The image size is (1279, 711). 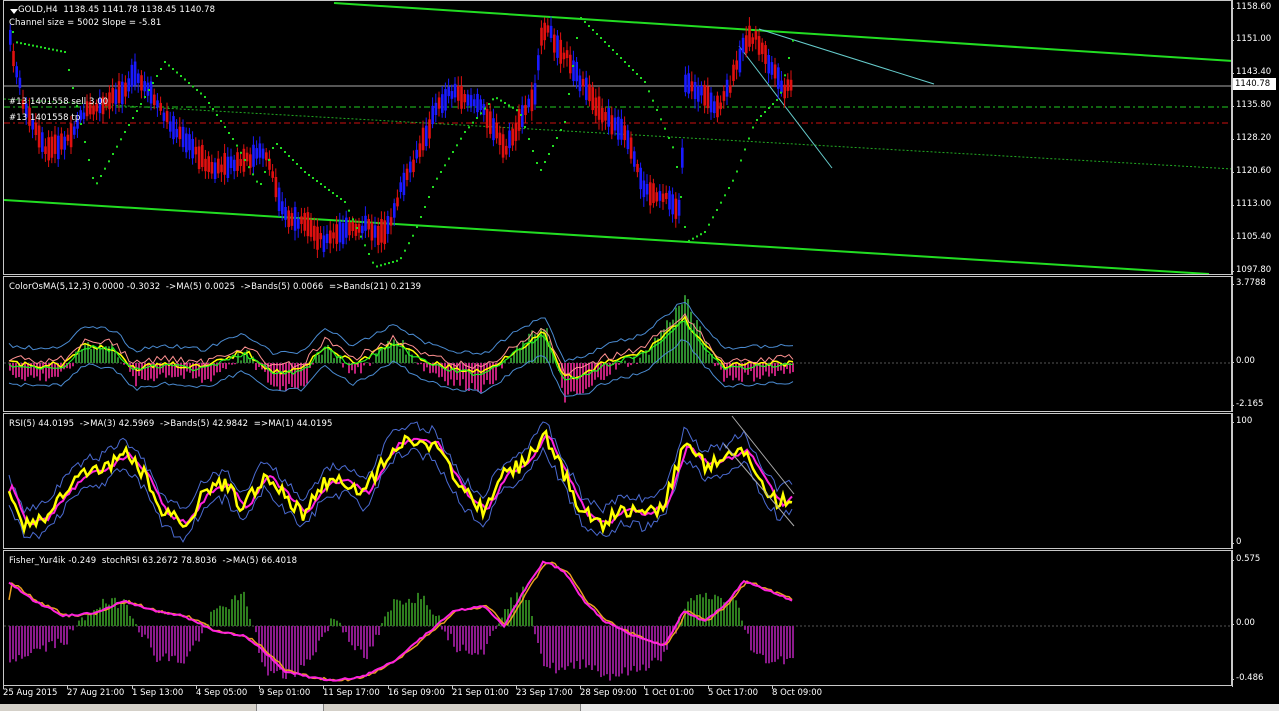 What do you see at coordinates (1254, 618) in the screenshot?
I see `fisher-scale: 0.575 0.00 -0.486` at bounding box center [1254, 618].